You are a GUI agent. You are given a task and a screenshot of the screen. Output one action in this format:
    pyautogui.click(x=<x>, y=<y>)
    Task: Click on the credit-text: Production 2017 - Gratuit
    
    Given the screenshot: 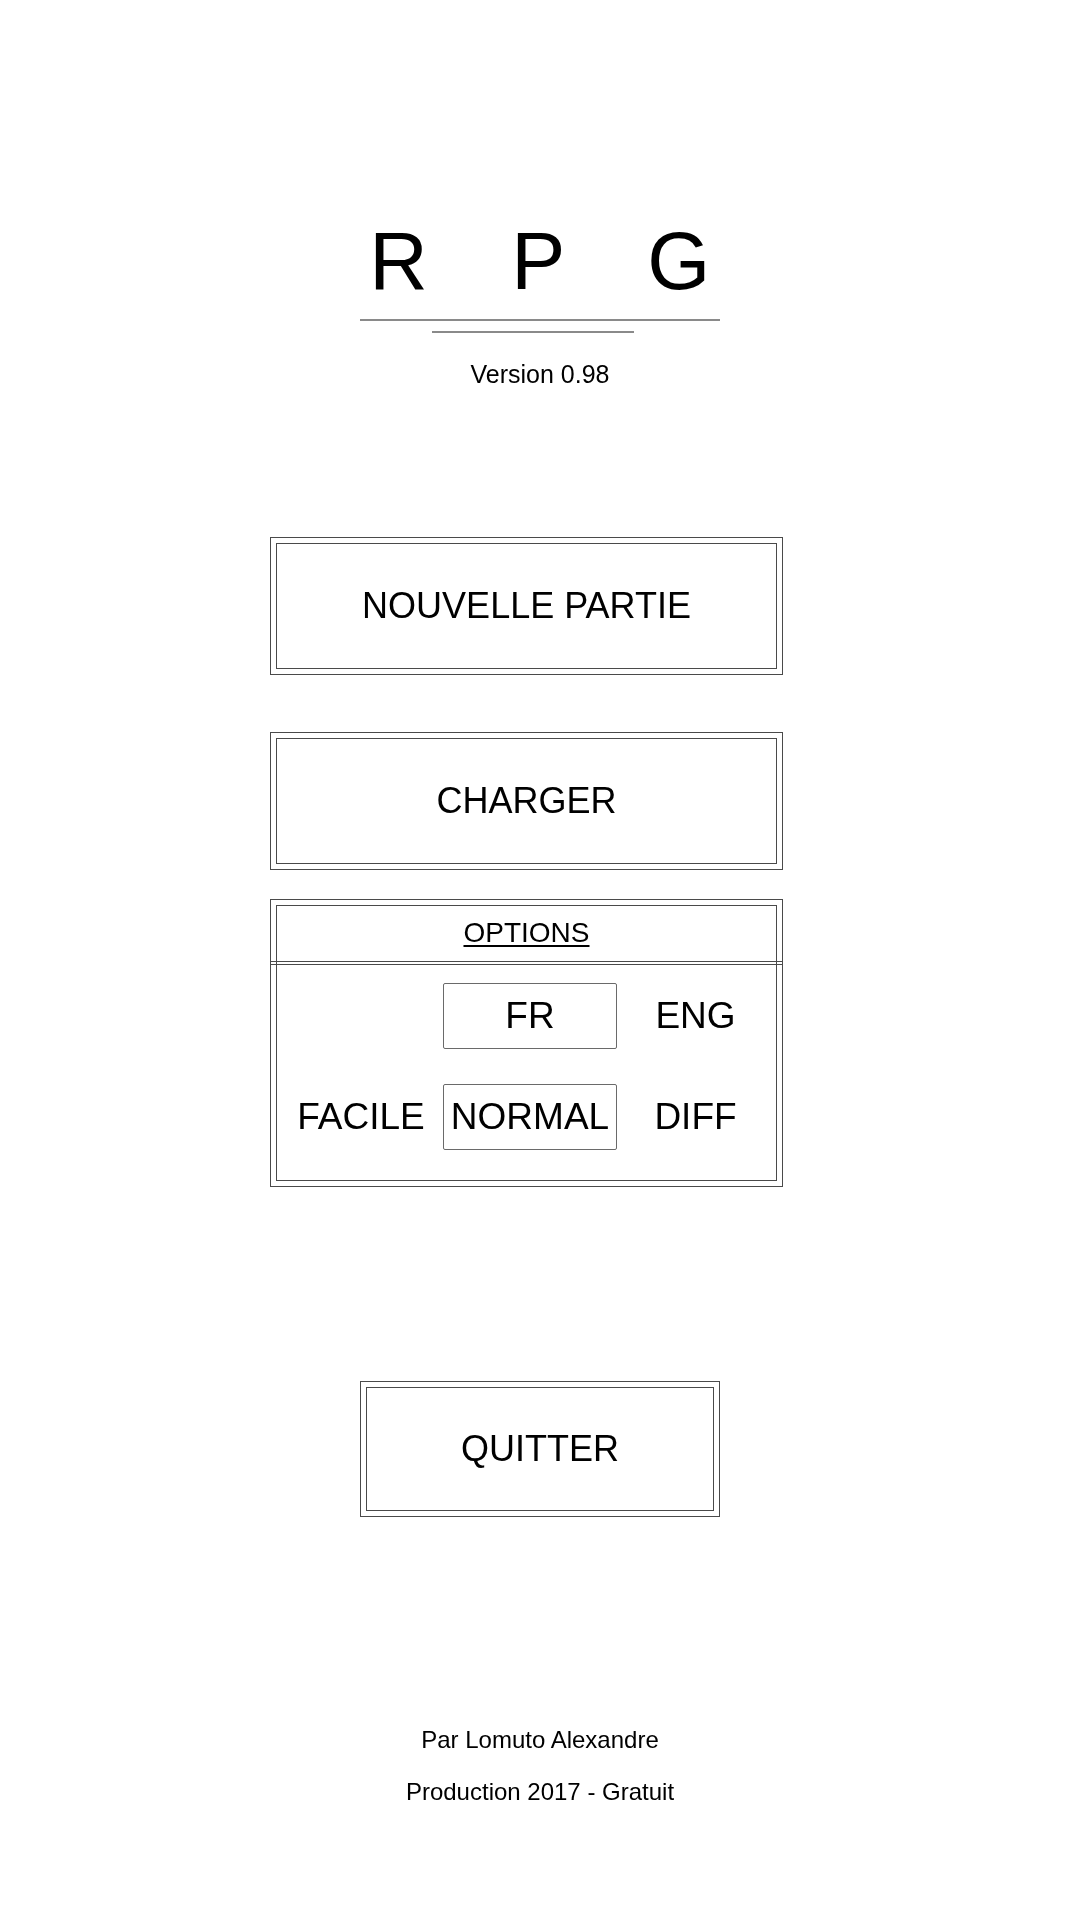 What is the action you would take?
    pyautogui.click(x=540, y=1792)
    